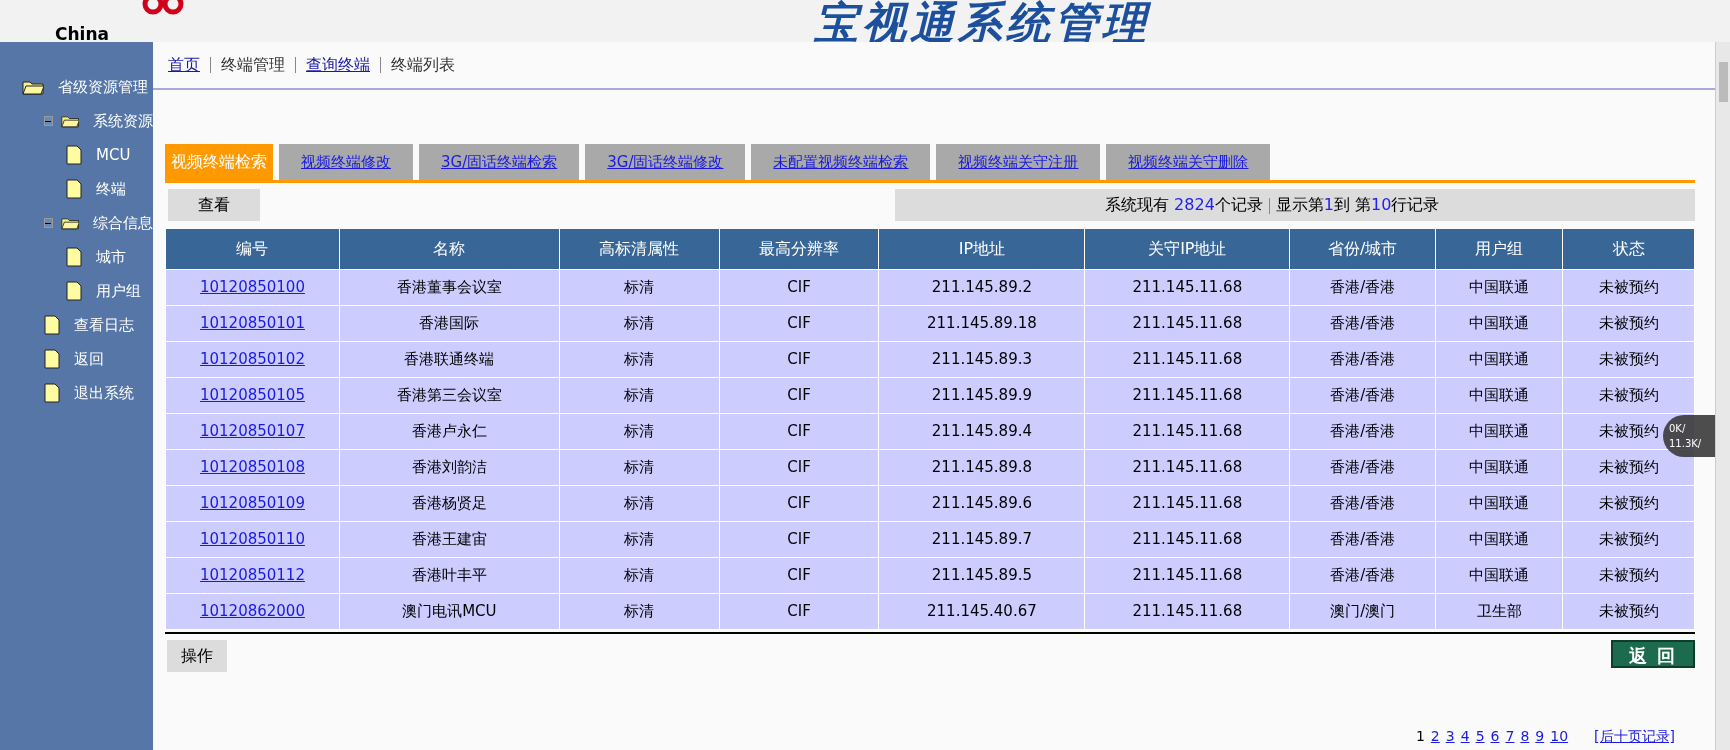 The height and width of the screenshot is (750, 1730). Describe the element at coordinates (338, 65) in the screenshot. I see `breadcrumb-link: 查询终端` at that location.